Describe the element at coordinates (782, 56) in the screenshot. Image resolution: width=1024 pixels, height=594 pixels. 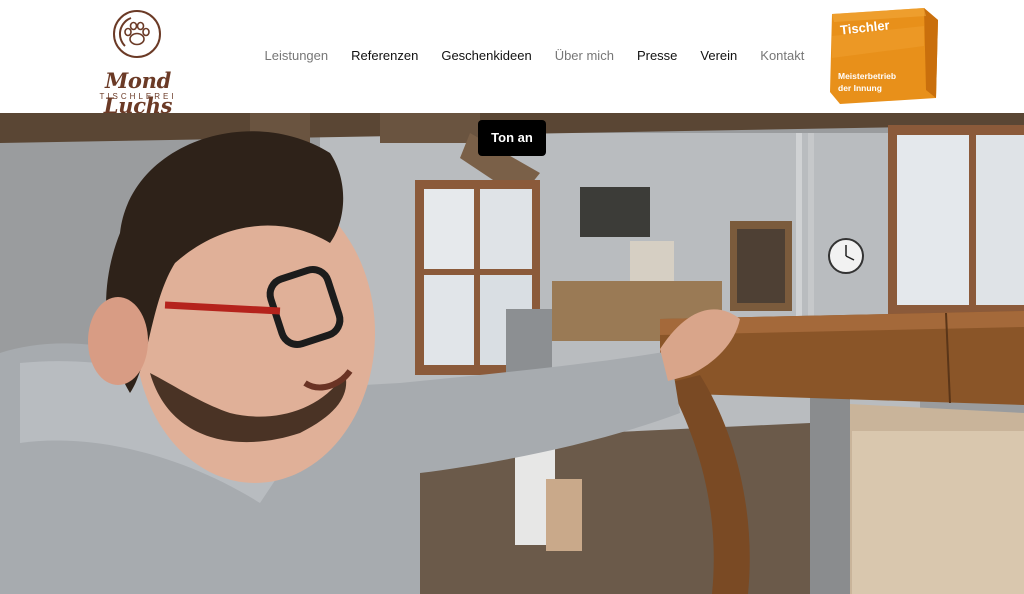
I see `nav-item-kontakt: Kontakt` at that location.